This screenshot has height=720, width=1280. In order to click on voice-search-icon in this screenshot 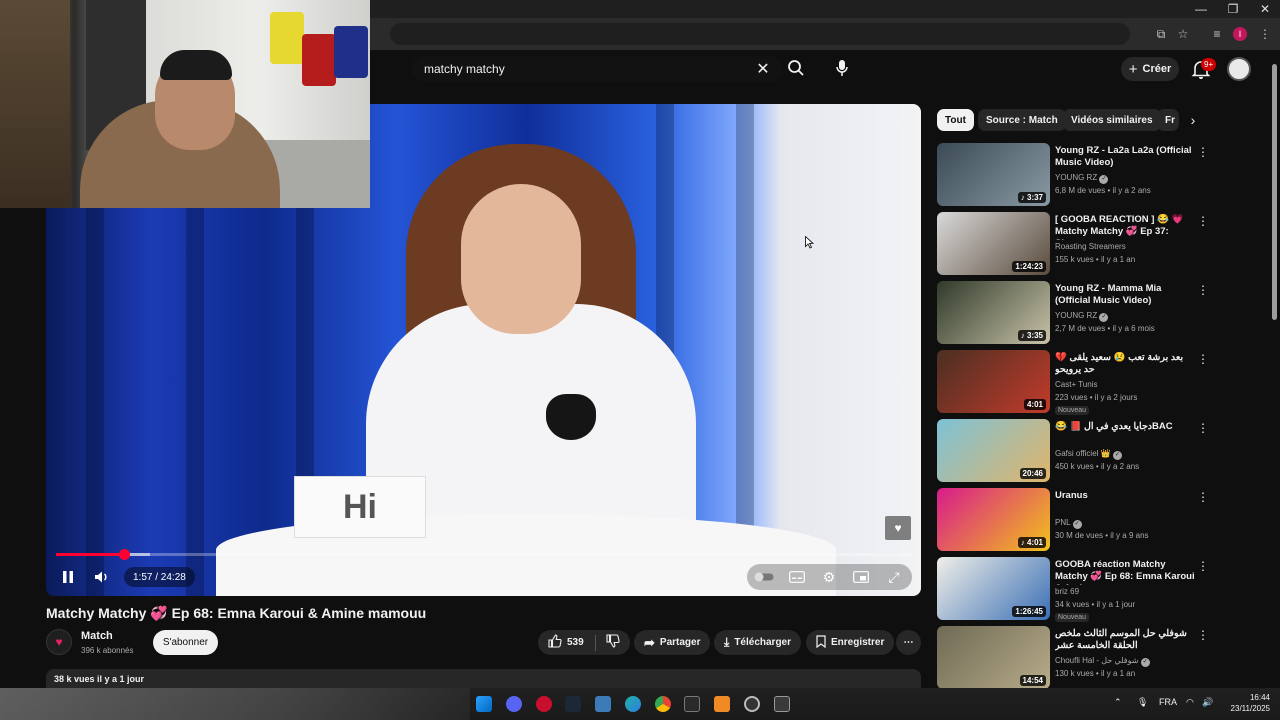, I will do `click(842, 68)`.